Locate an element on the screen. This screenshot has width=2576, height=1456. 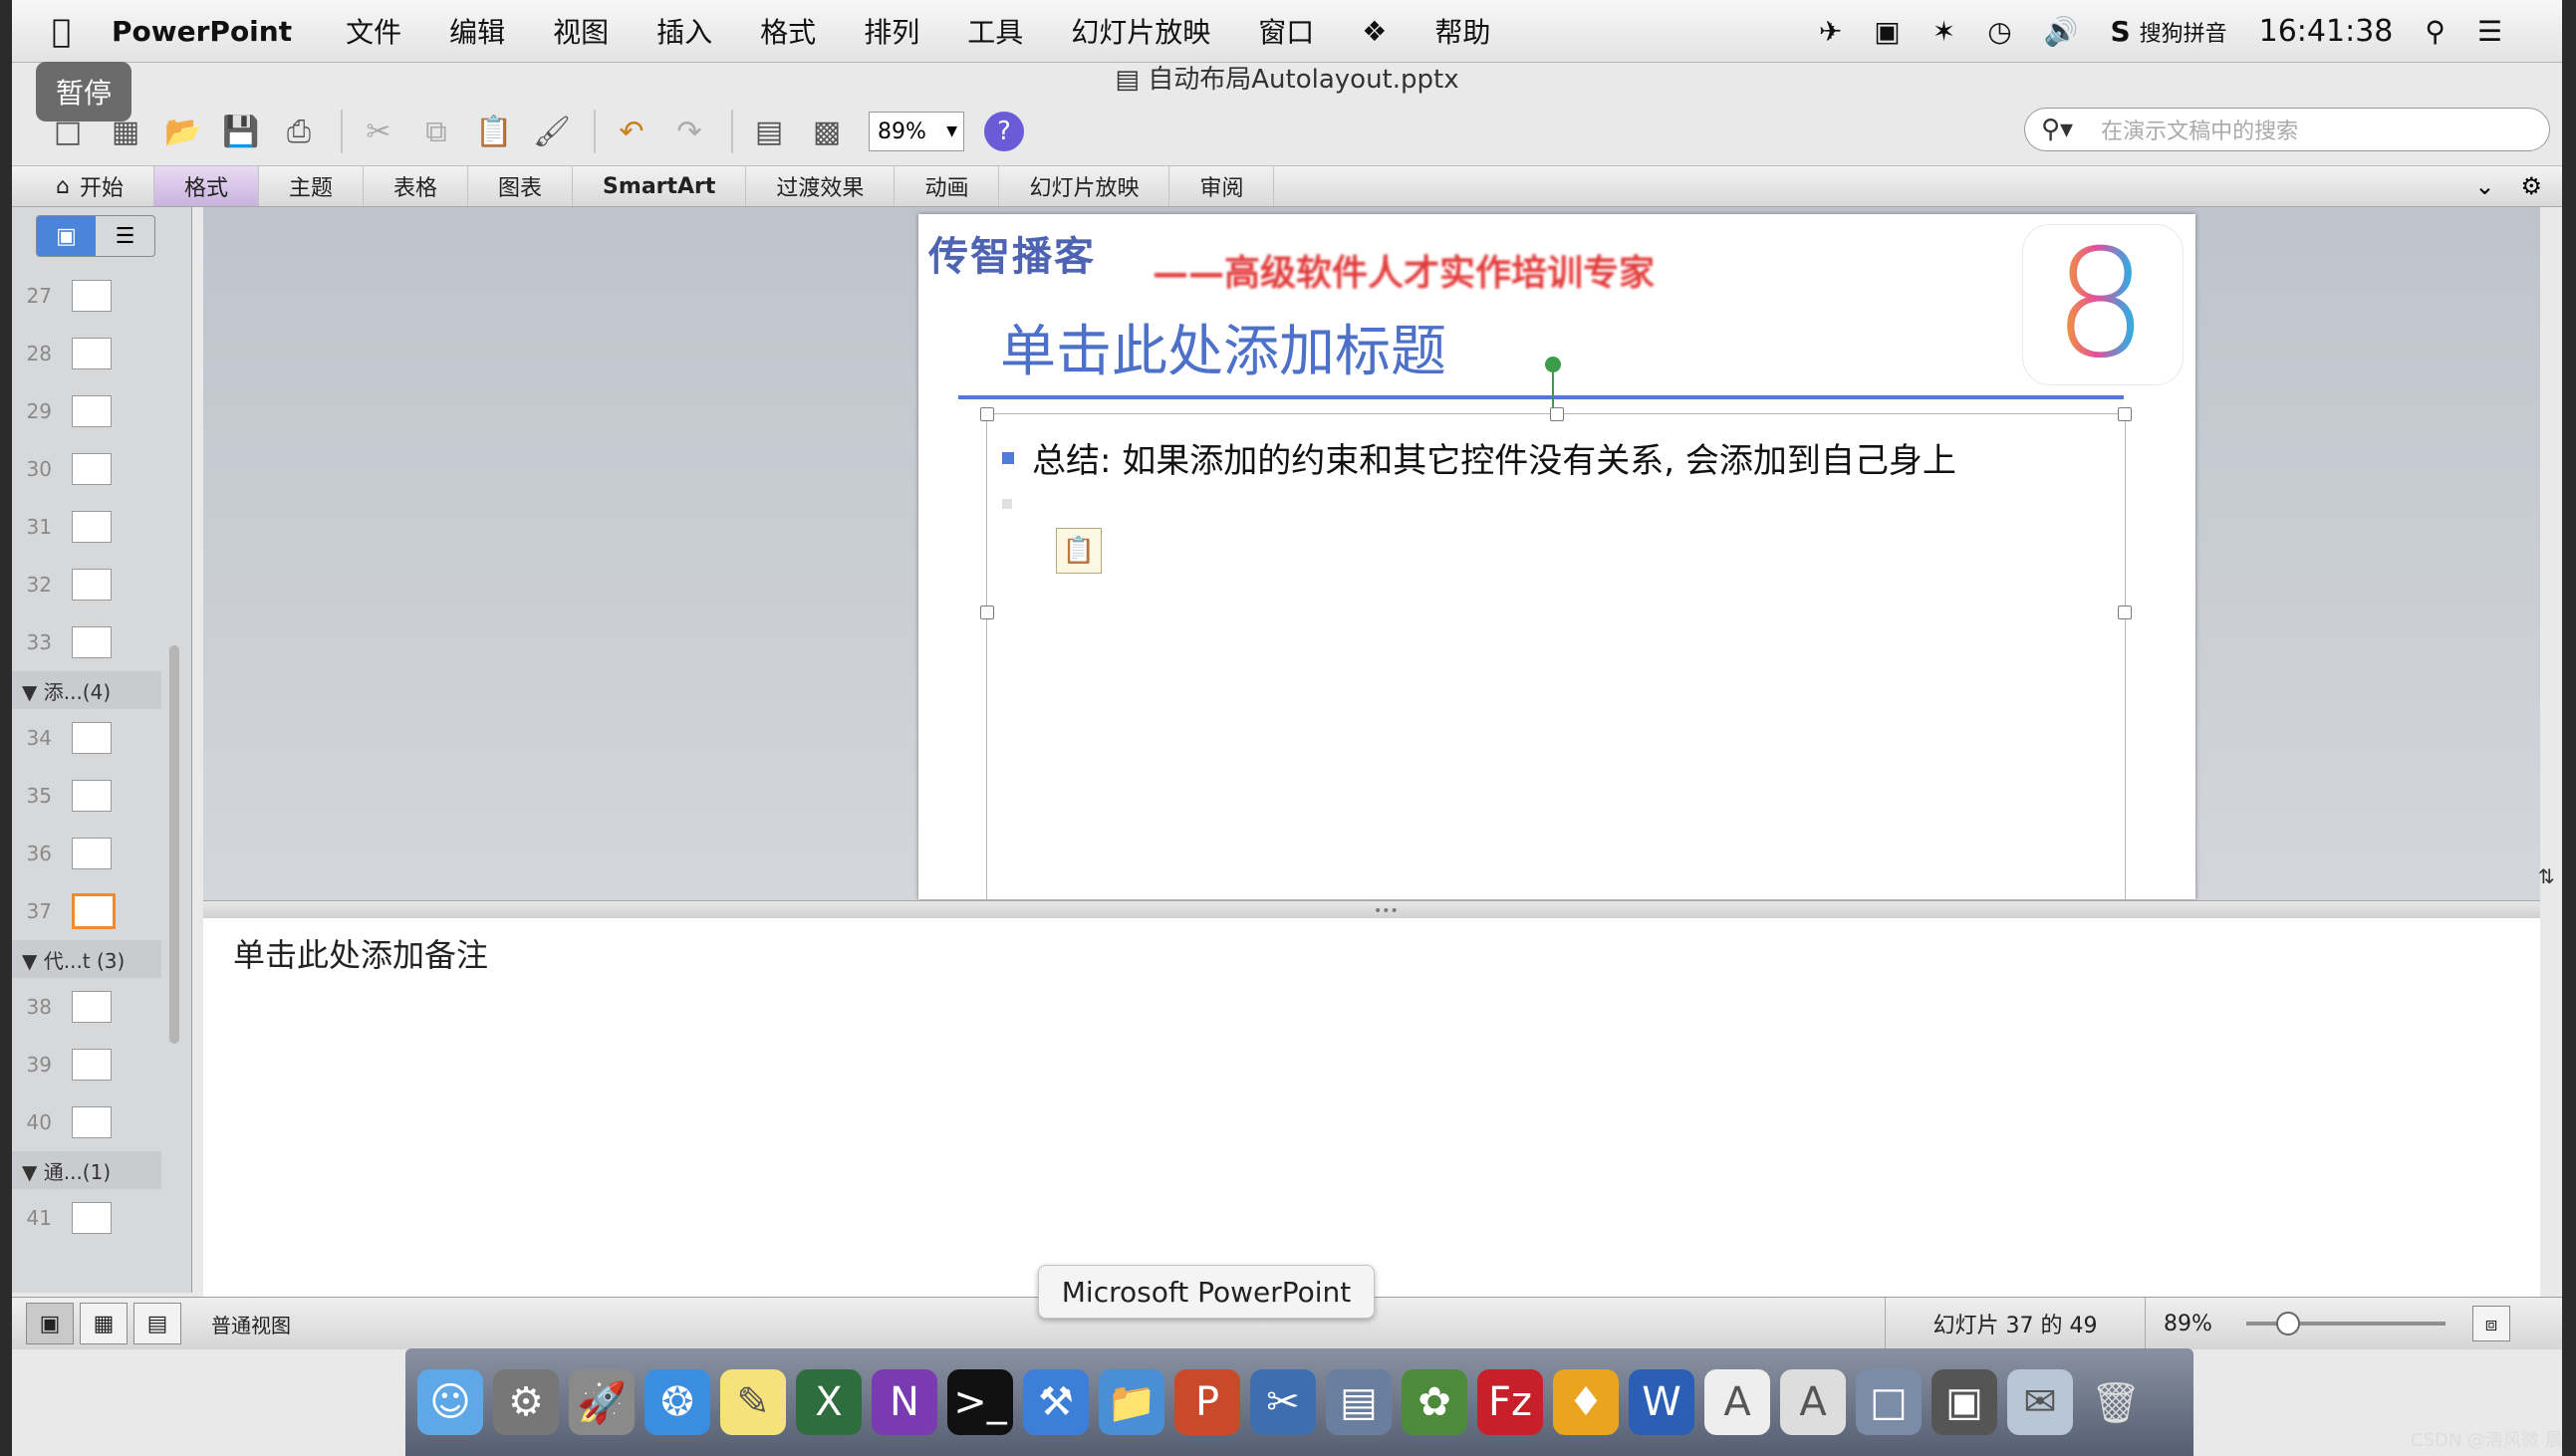
mail-icon: ✉ is located at coordinates (2040, 1402).